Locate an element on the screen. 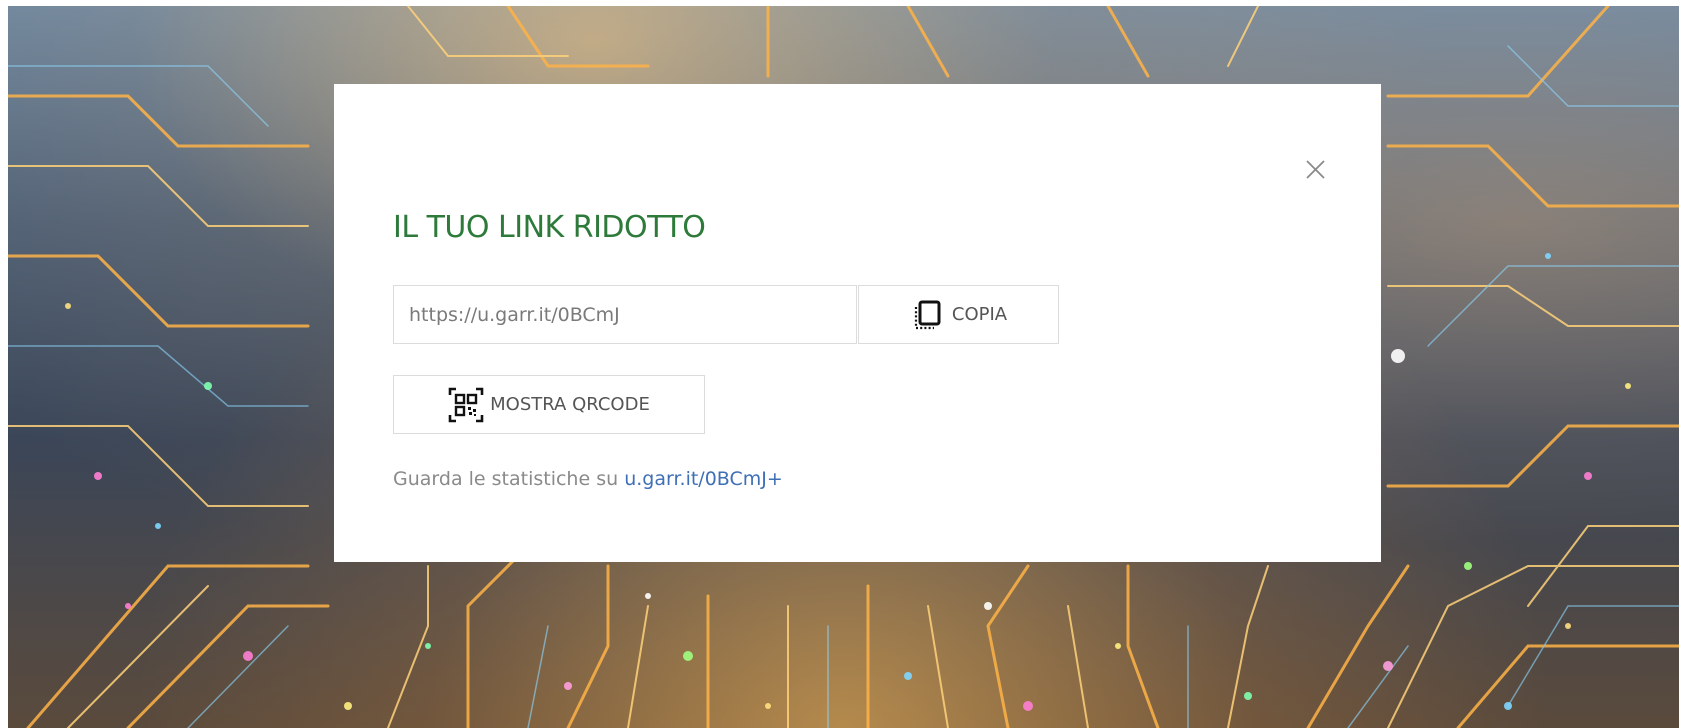 The height and width of the screenshot is (728, 1687). stats-link: u.garr.it/0BCmJ+ is located at coordinates (703, 479).